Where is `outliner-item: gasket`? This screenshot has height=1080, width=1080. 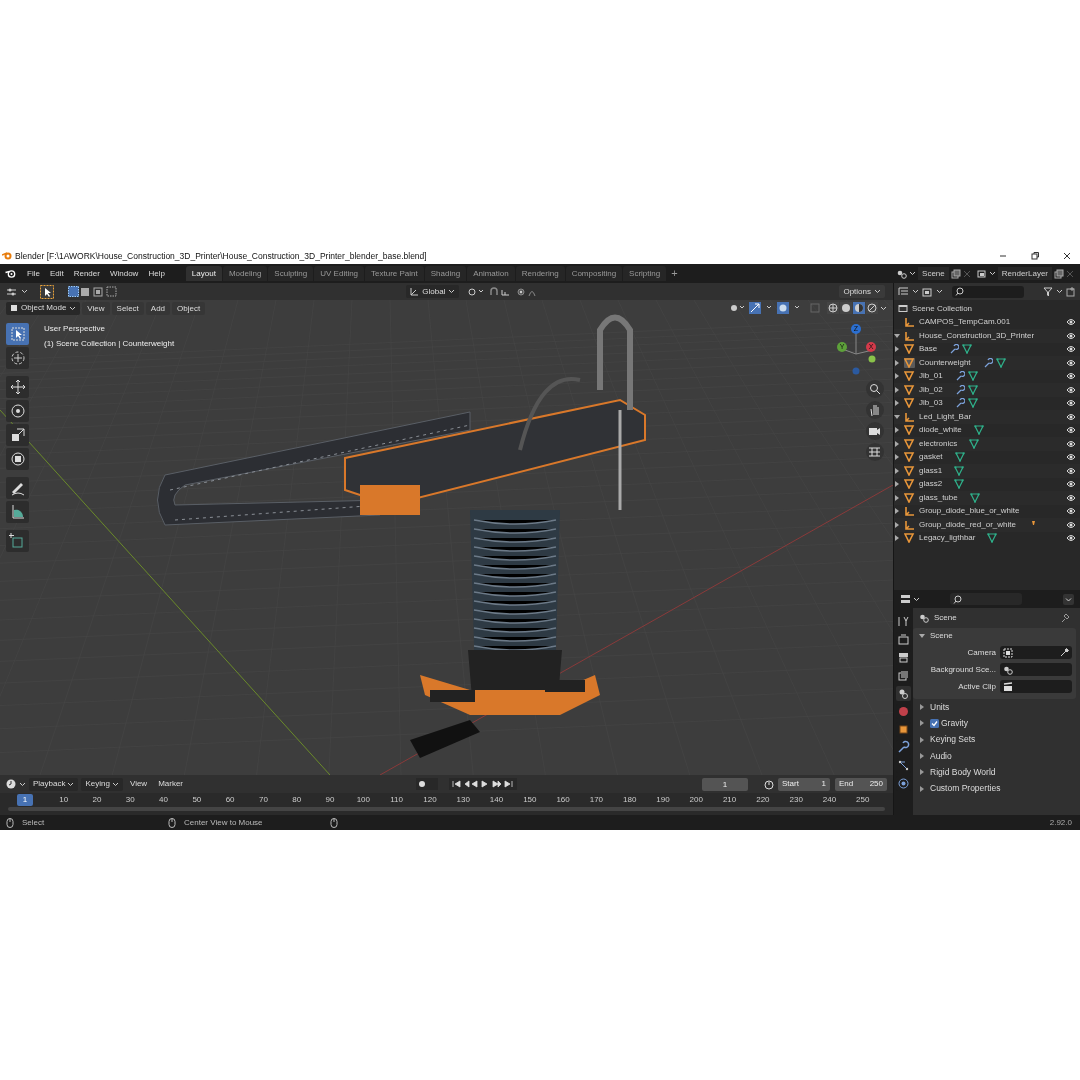
outliner-item: gasket is located at coordinates (931, 457).